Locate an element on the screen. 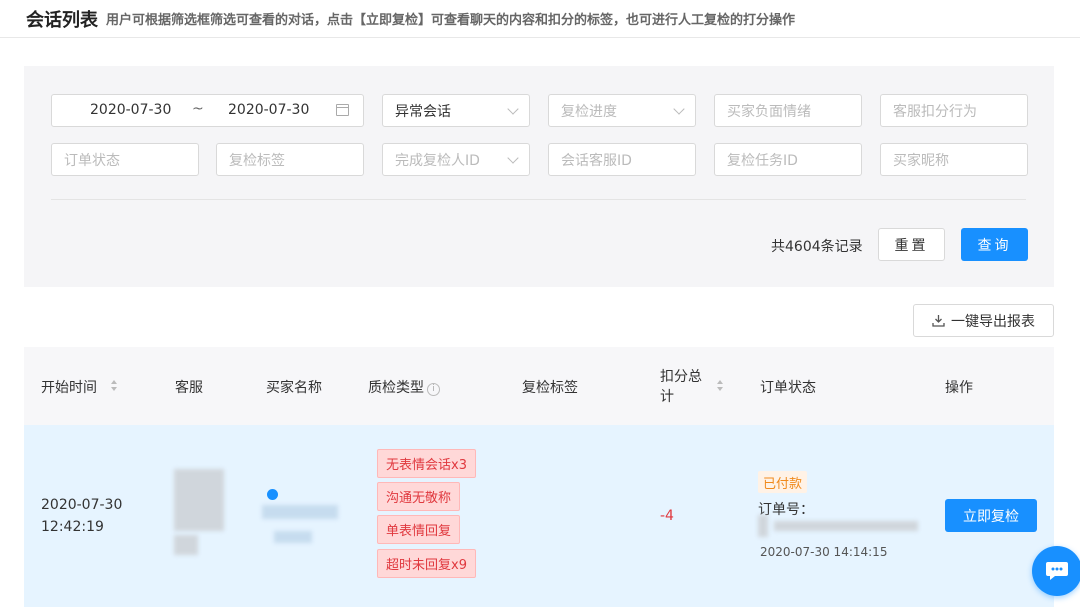  export-report-button: 一键导出报表 is located at coordinates (983, 320).